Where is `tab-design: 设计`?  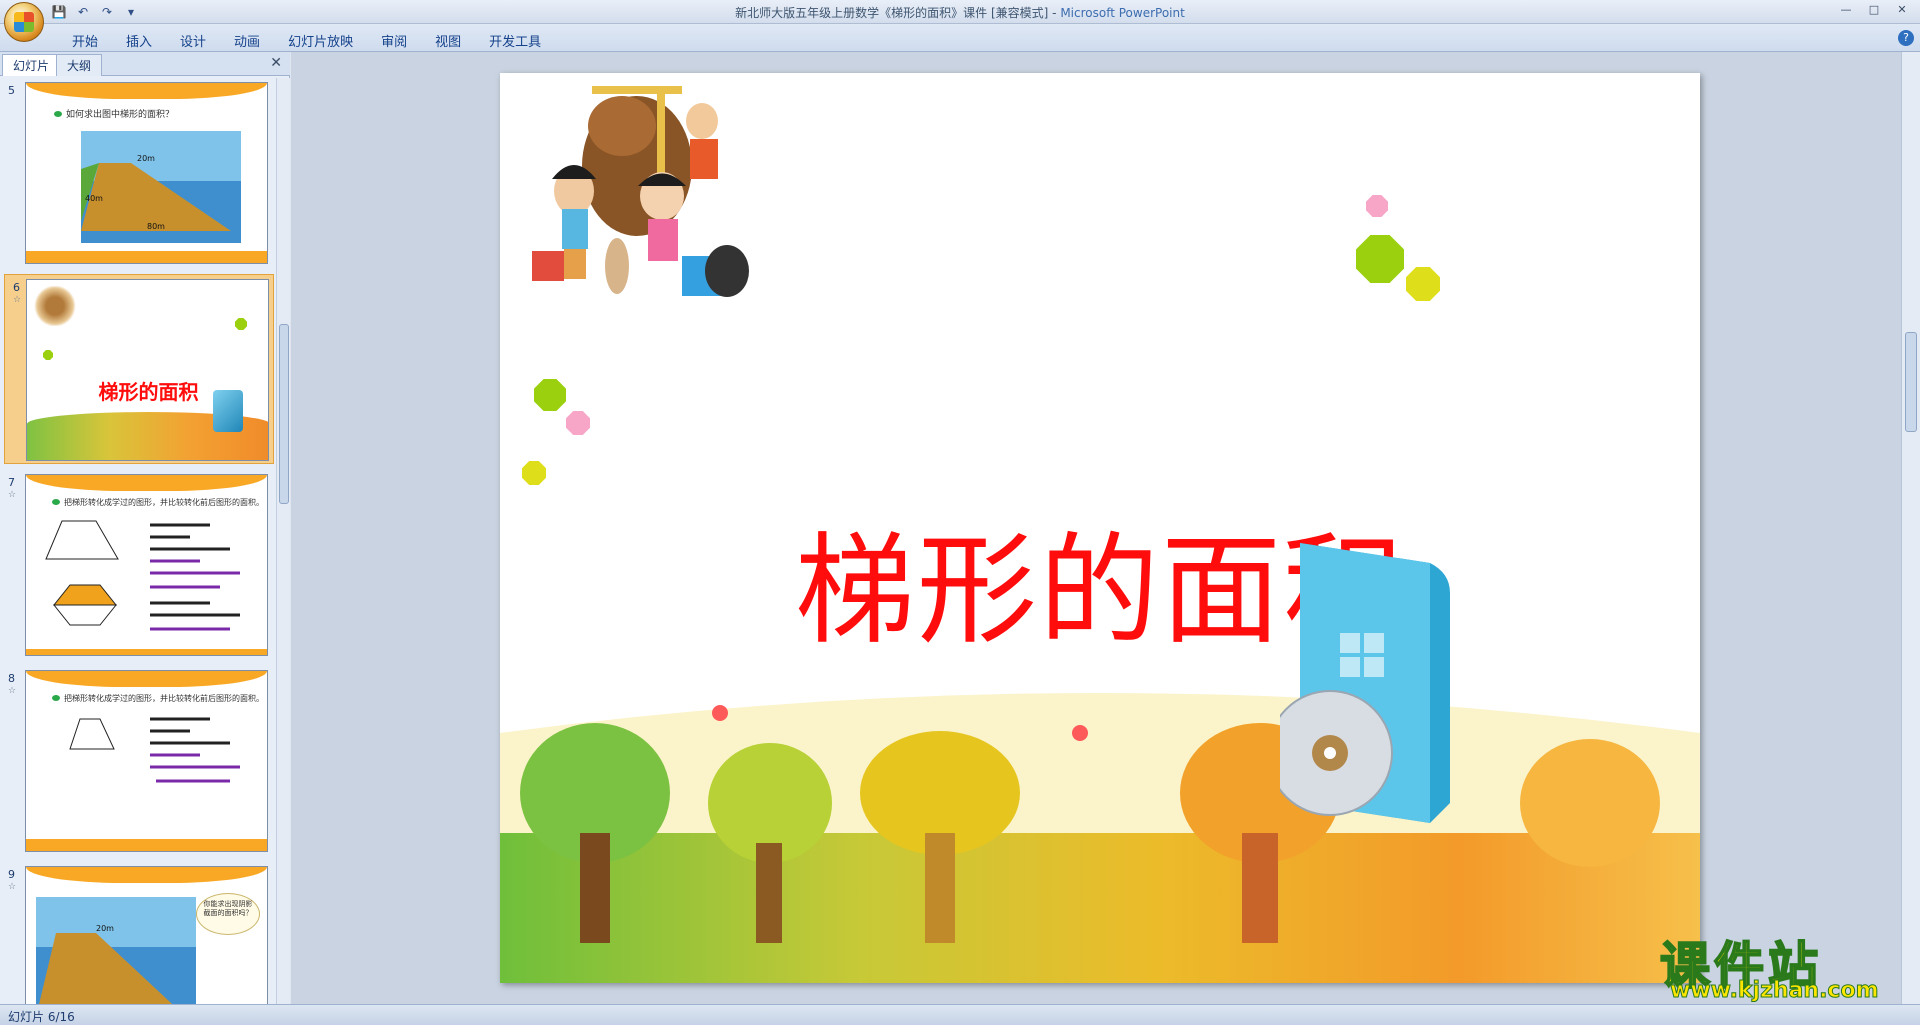
tab-design: 设计 is located at coordinates (193, 40).